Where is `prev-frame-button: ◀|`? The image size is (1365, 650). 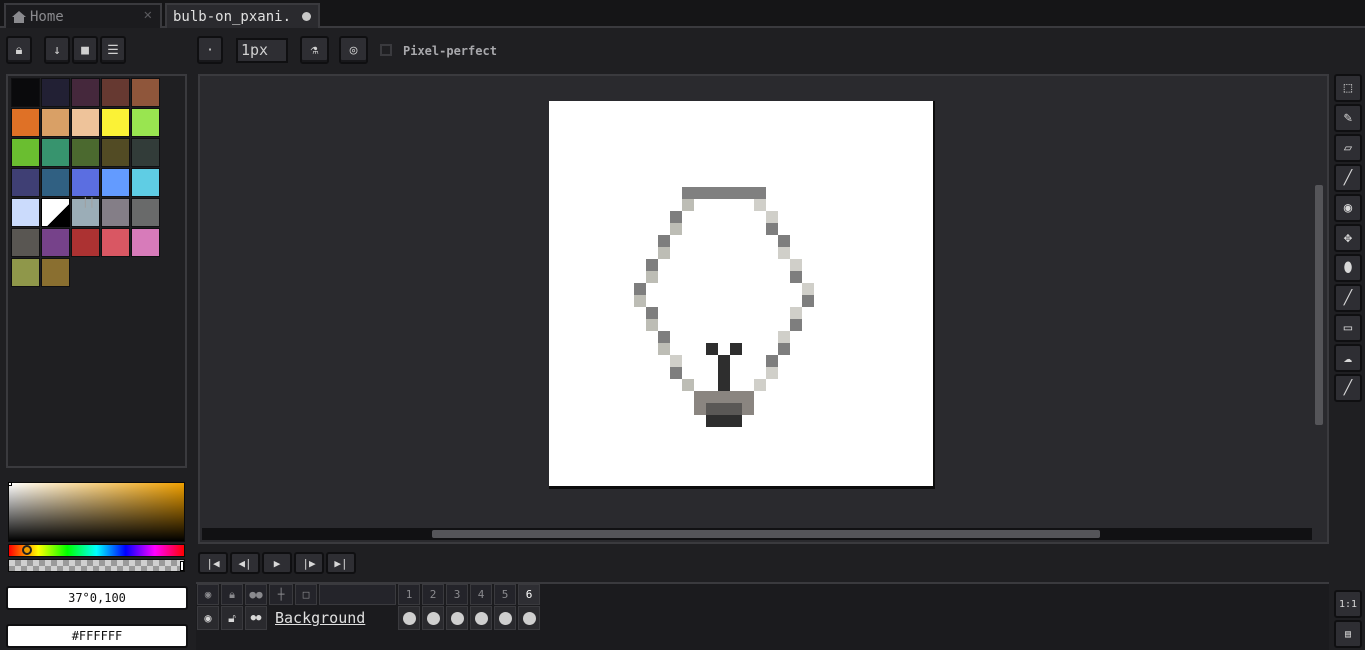 prev-frame-button: ◀| is located at coordinates (245, 563).